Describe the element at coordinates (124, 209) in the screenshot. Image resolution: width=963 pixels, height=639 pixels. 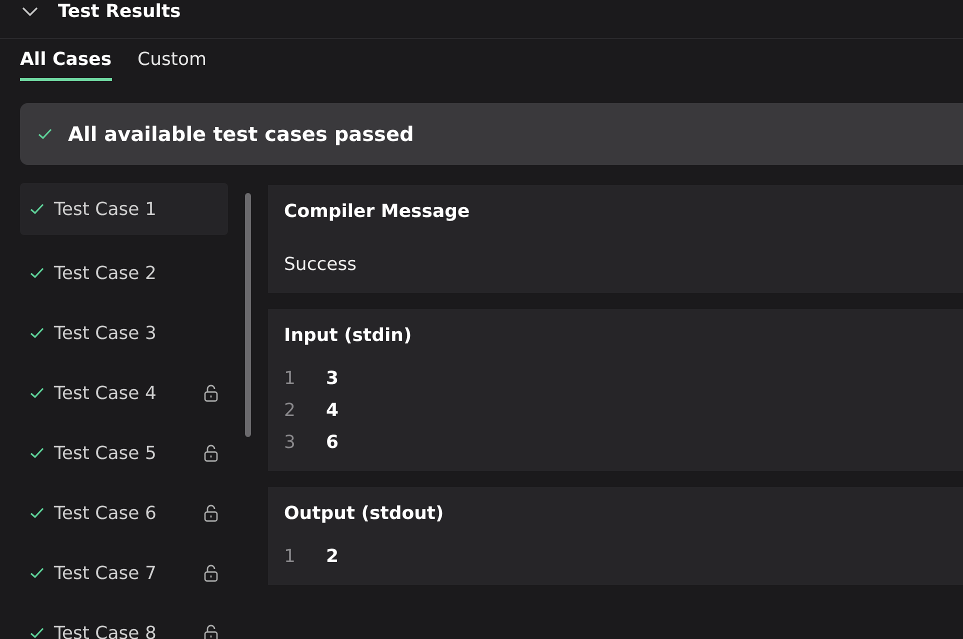
I see `test-case-item: Test Case 1` at that location.